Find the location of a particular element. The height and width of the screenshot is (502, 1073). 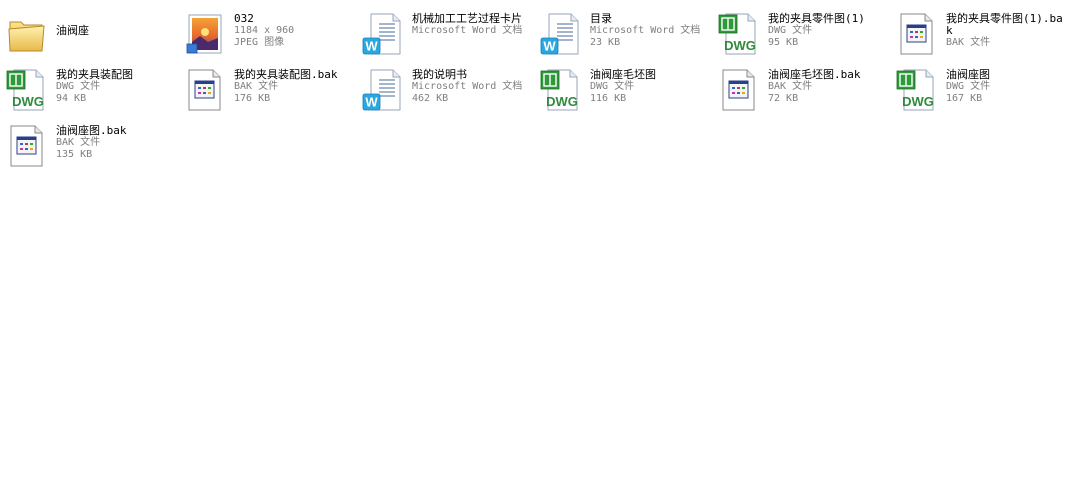

file-item-dwg-lingjian-1: DWG 我的夹具零件图(1) DWG 文件 95 KB is located at coordinates (800, 32).